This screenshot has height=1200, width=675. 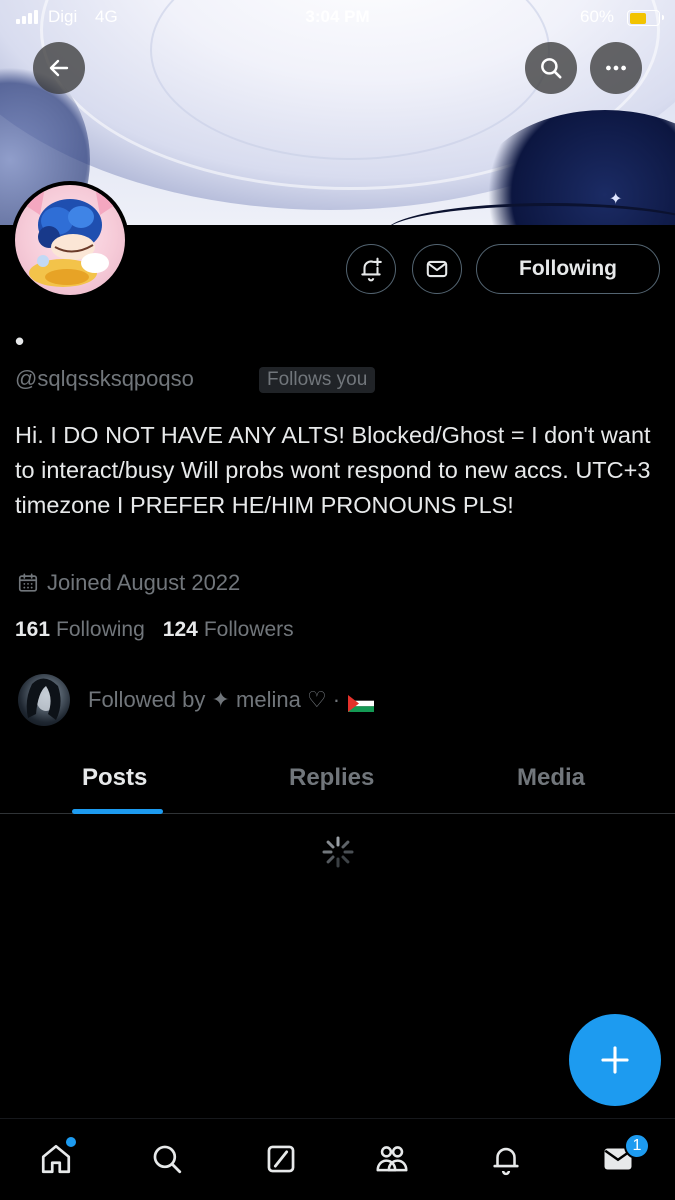 I want to click on more-horizontal-icon, so click(x=616, y=68).